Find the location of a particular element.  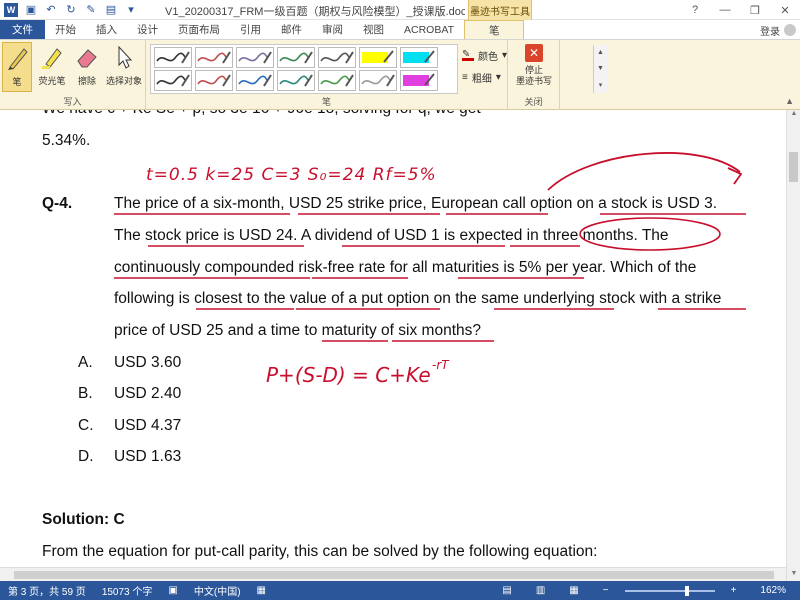

vertical-scroll-thumb is located at coordinates (793, 167).